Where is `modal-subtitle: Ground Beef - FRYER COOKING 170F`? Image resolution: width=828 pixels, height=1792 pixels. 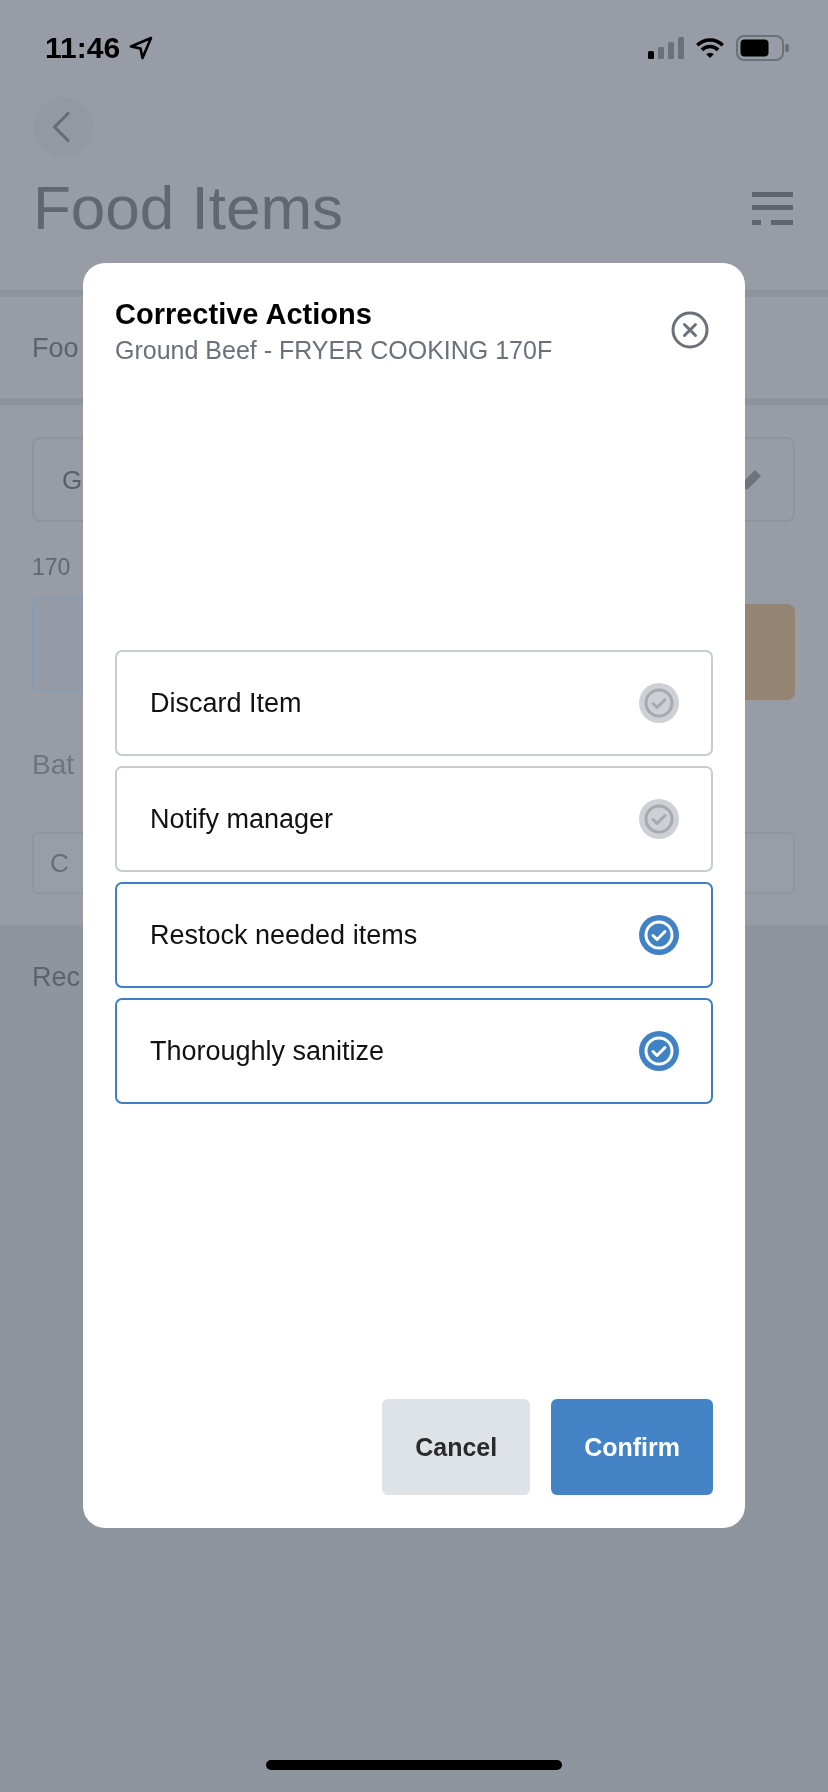
modal-subtitle: Ground Beef - FRYER COOKING 170F is located at coordinates (334, 350).